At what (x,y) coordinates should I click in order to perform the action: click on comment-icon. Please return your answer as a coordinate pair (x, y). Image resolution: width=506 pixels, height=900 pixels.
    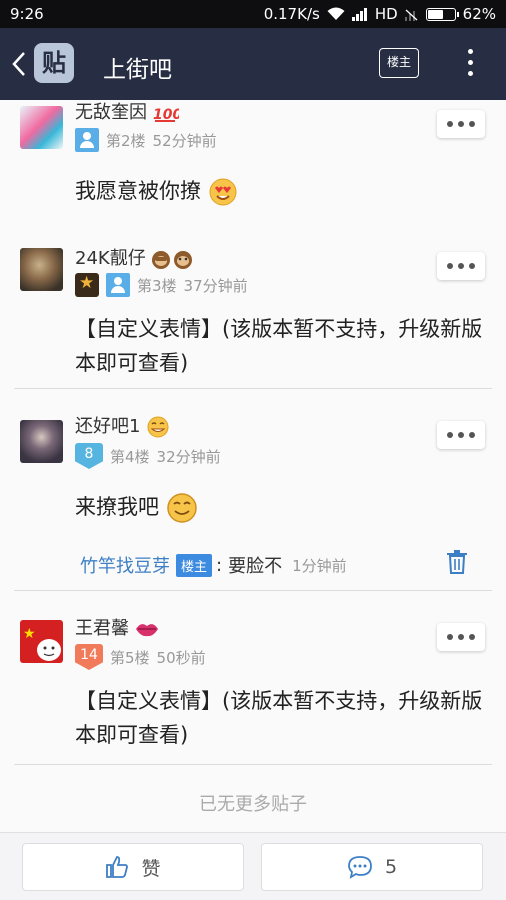
    Looking at the image, I should click on (360, 867).